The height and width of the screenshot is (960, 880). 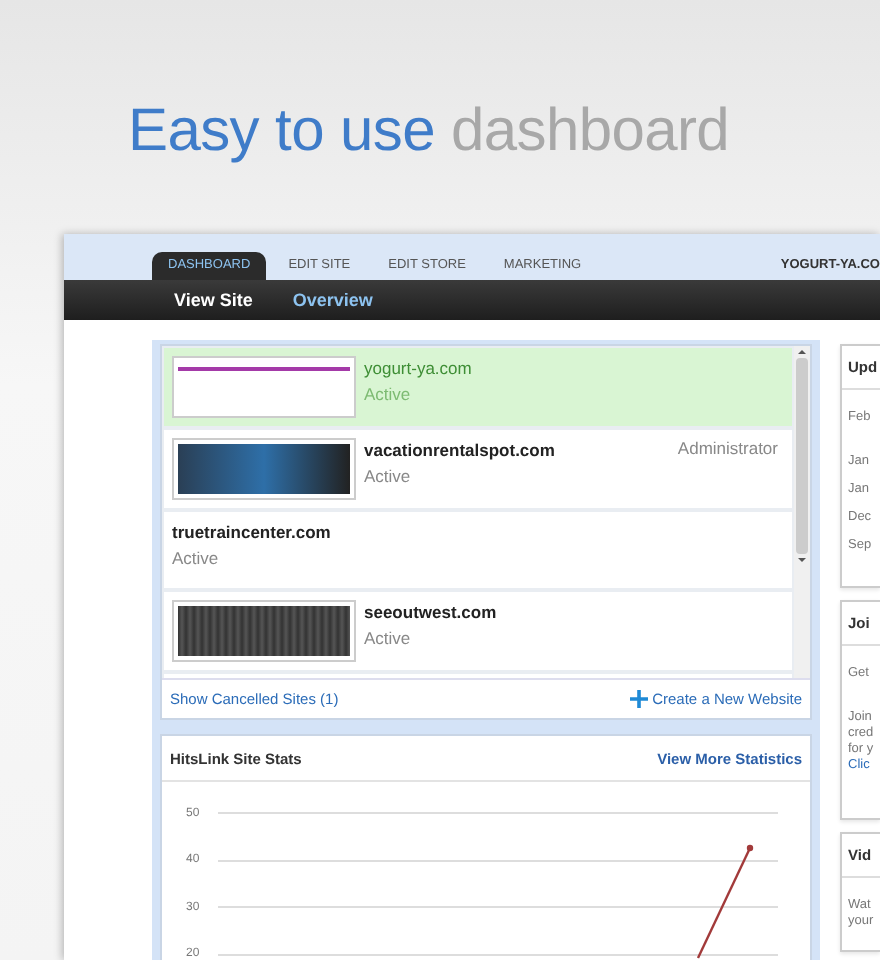 What do you see at coordinates (478, 631) in the screenshot?
I see `site-row: seeoutwest.com Active` at bounding box center [478, 631].